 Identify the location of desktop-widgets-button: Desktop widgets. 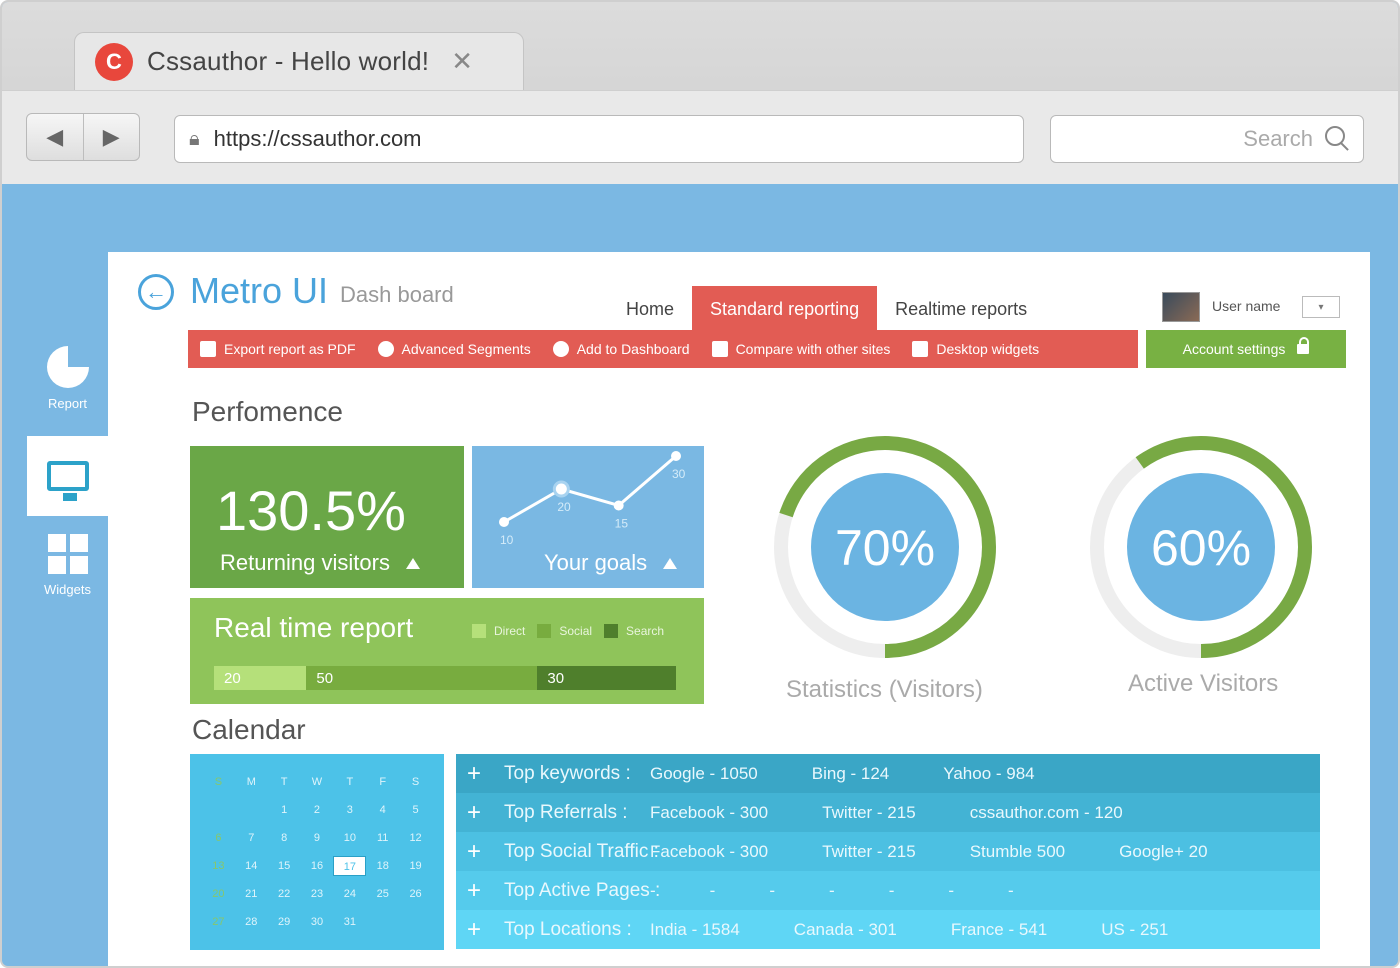
(975, 349).